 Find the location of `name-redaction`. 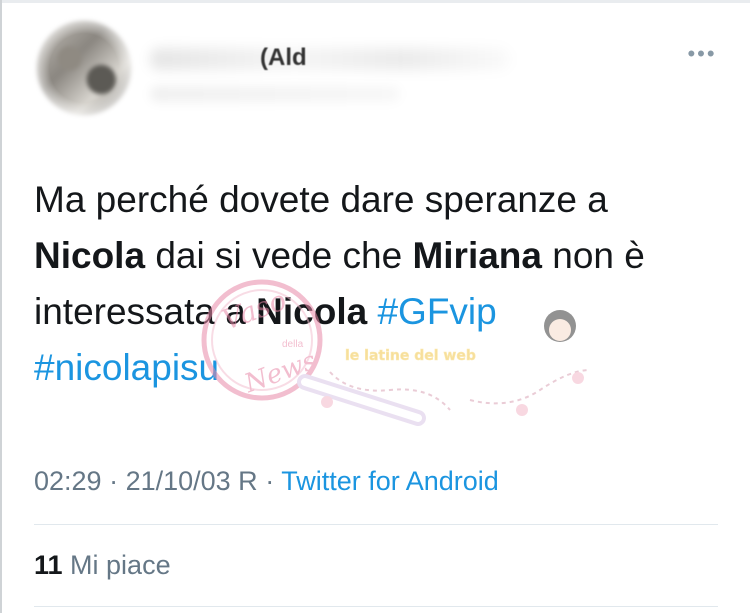

name-redaction is located at coordinates (330, 59).